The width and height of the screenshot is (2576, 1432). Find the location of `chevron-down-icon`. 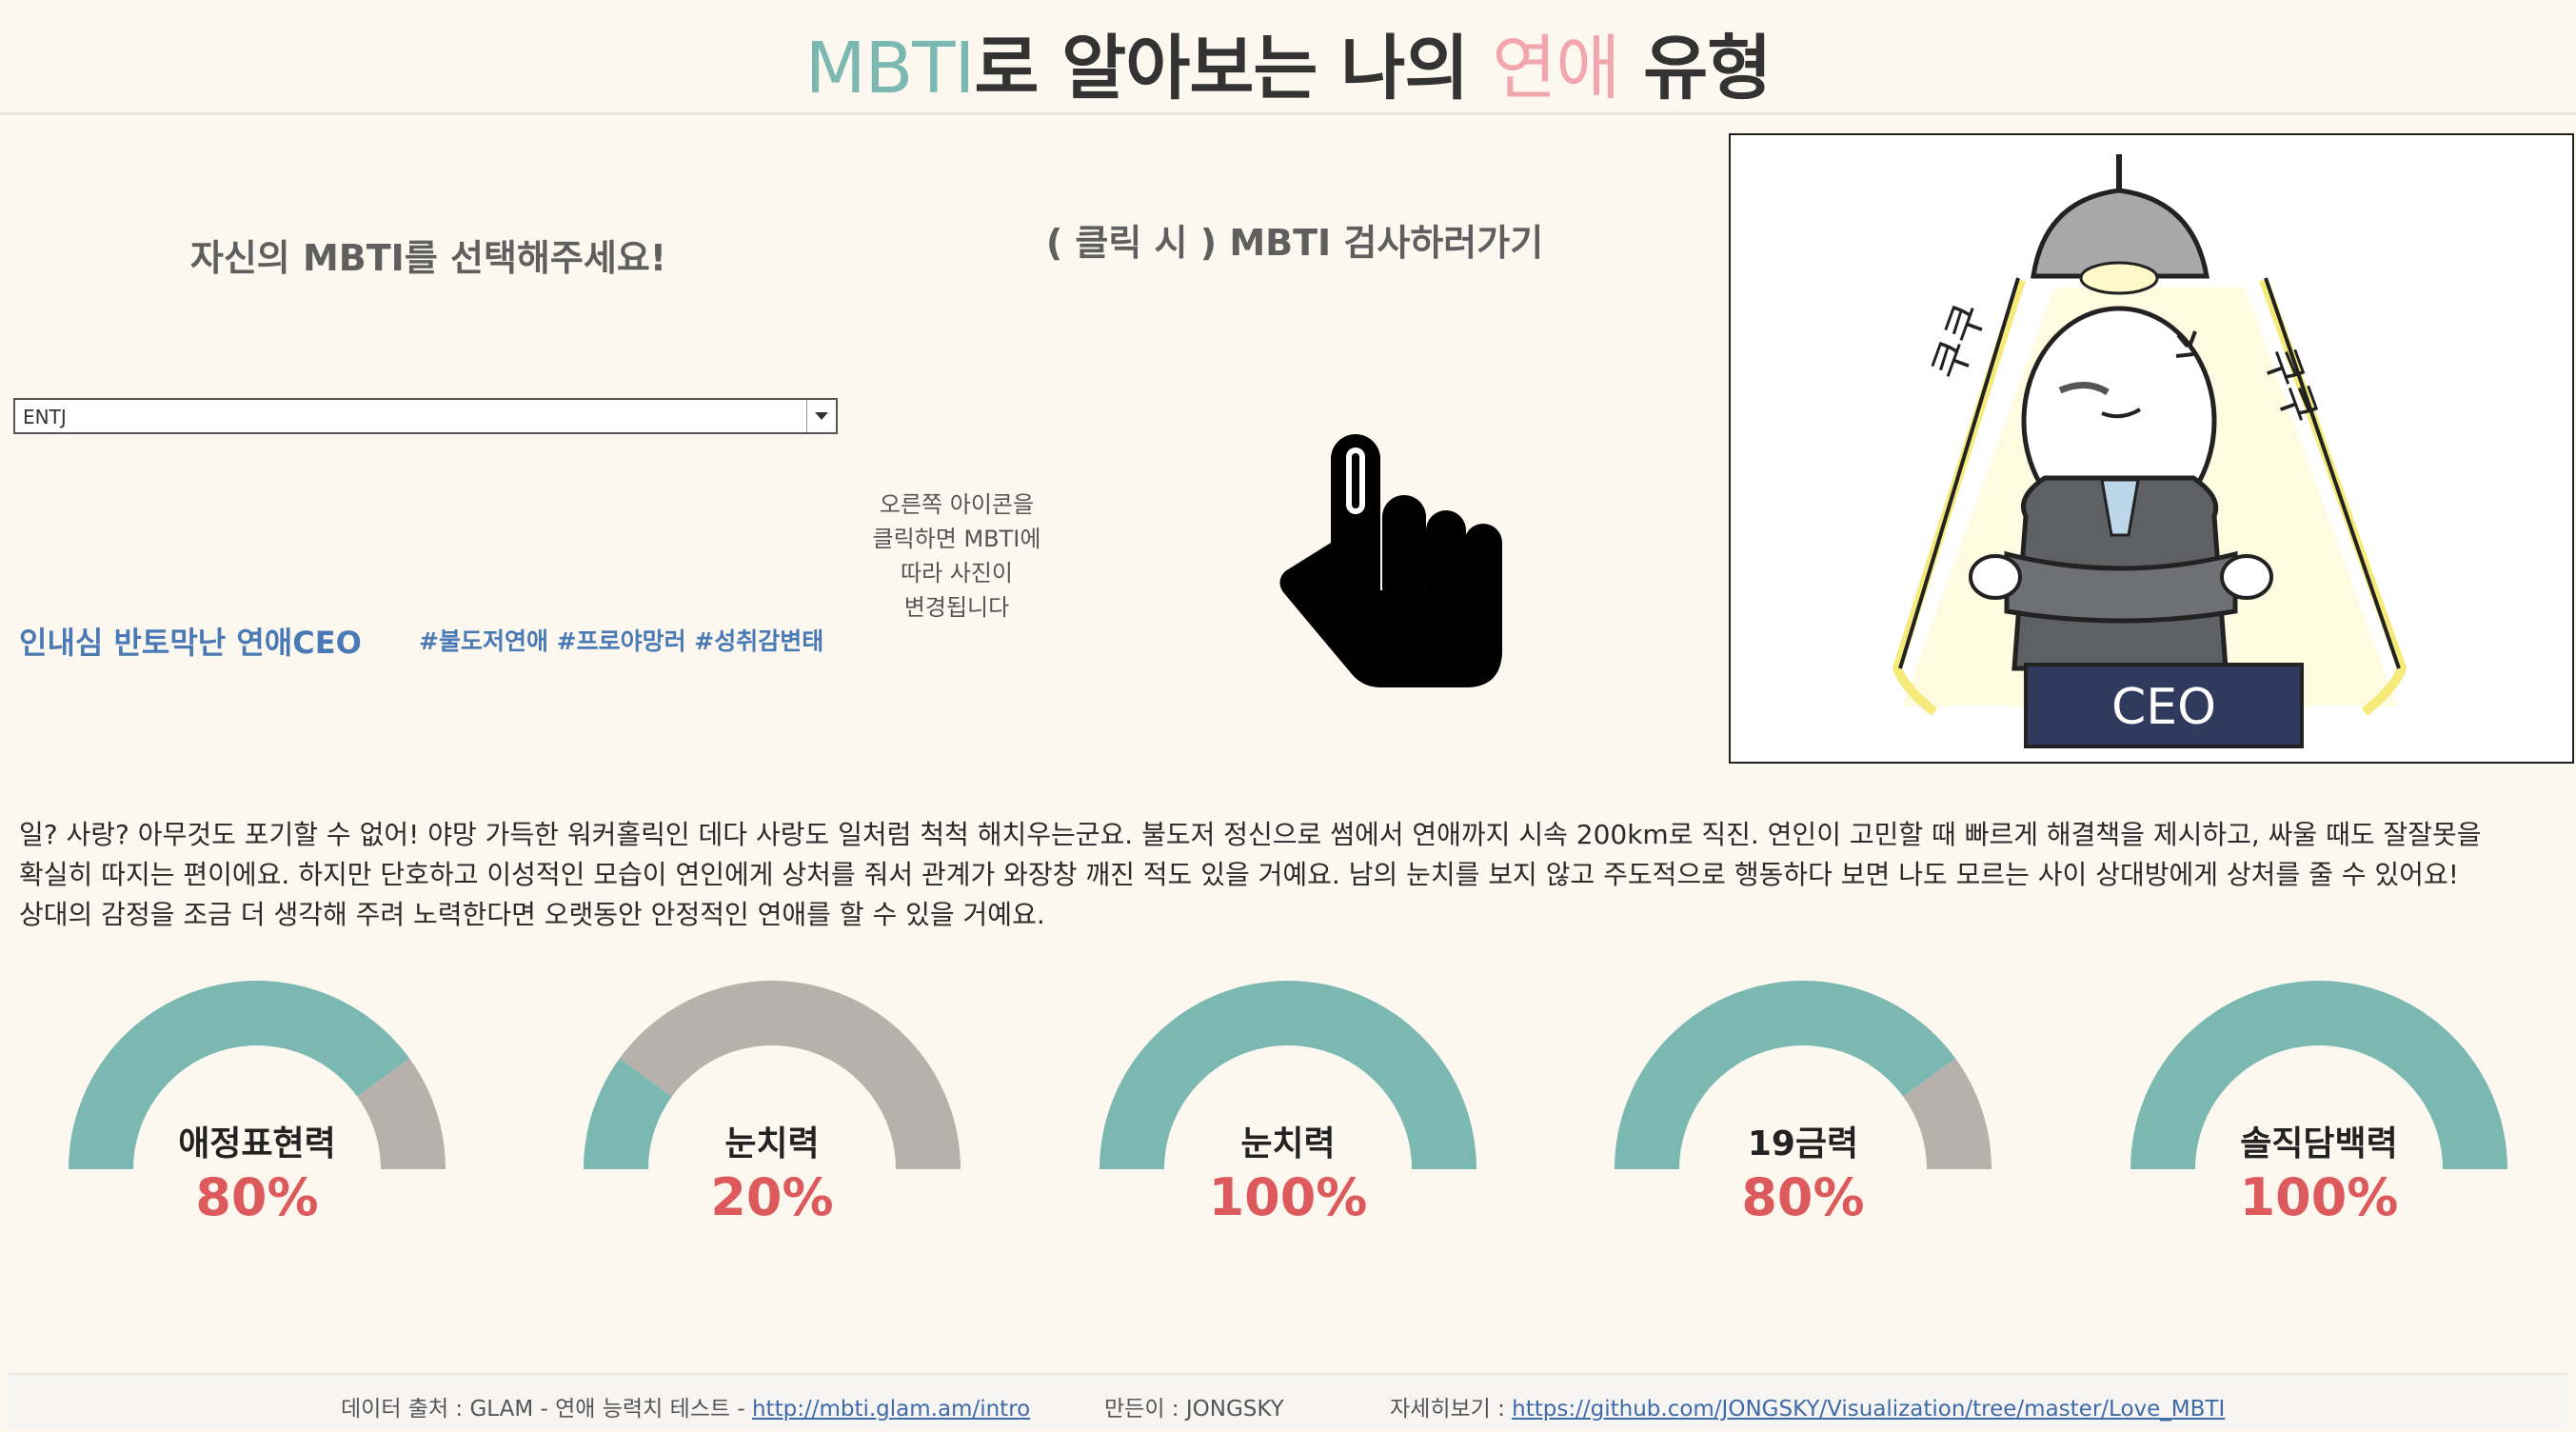

chevron-down-icon is located at coordinates (821, 416).